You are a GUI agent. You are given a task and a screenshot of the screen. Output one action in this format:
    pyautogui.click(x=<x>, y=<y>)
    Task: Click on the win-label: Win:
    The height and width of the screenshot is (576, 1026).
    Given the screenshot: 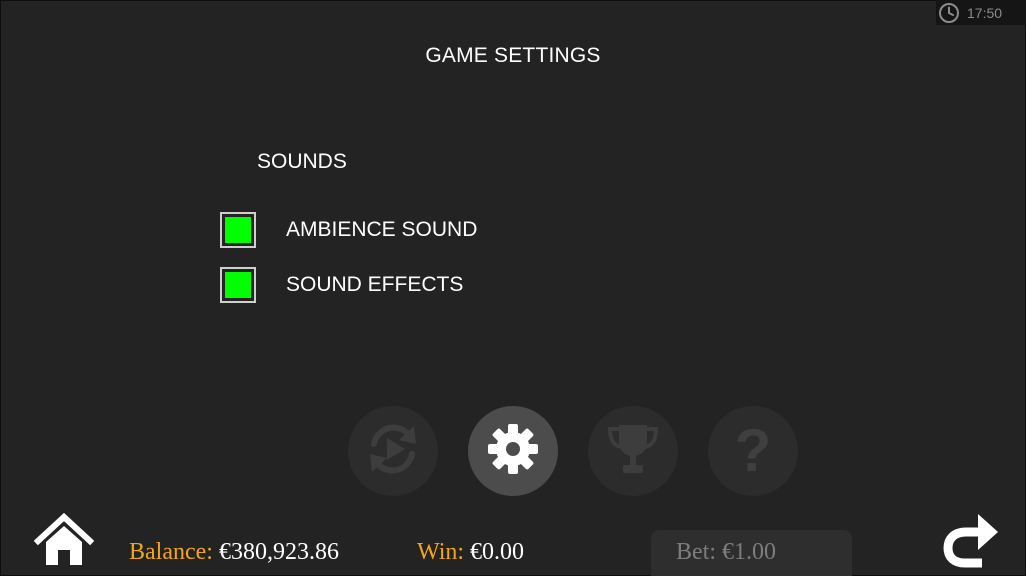 What is the action you would take?
    pyautogui.click(x=441, y=552)
    